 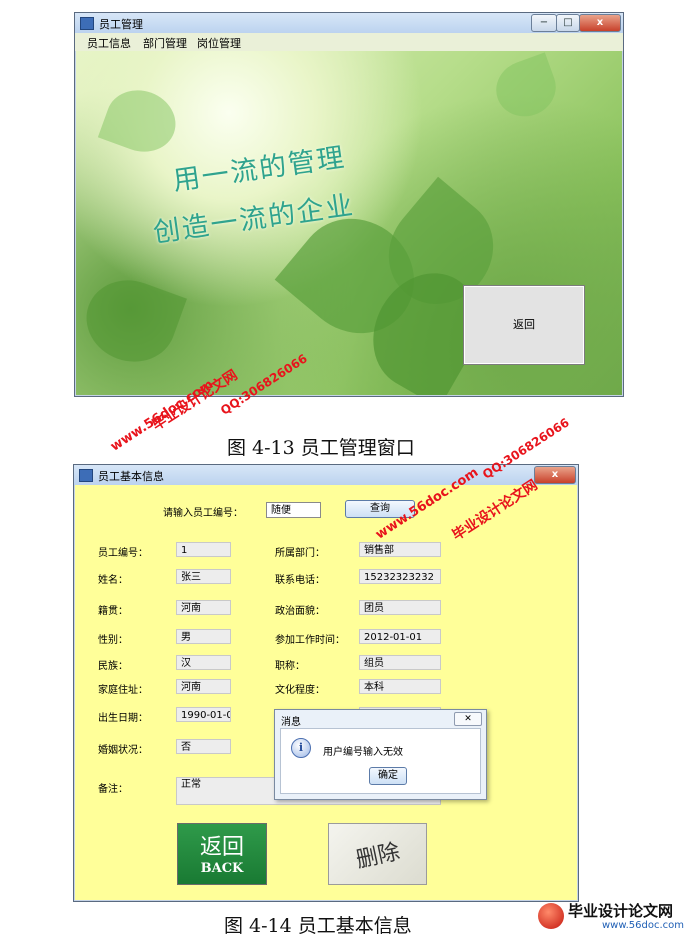 What do you see at coordinates (203, 513) in the screenshot?
I see `search-label: 请输入员工编号：` at bounding box center [203, 513].